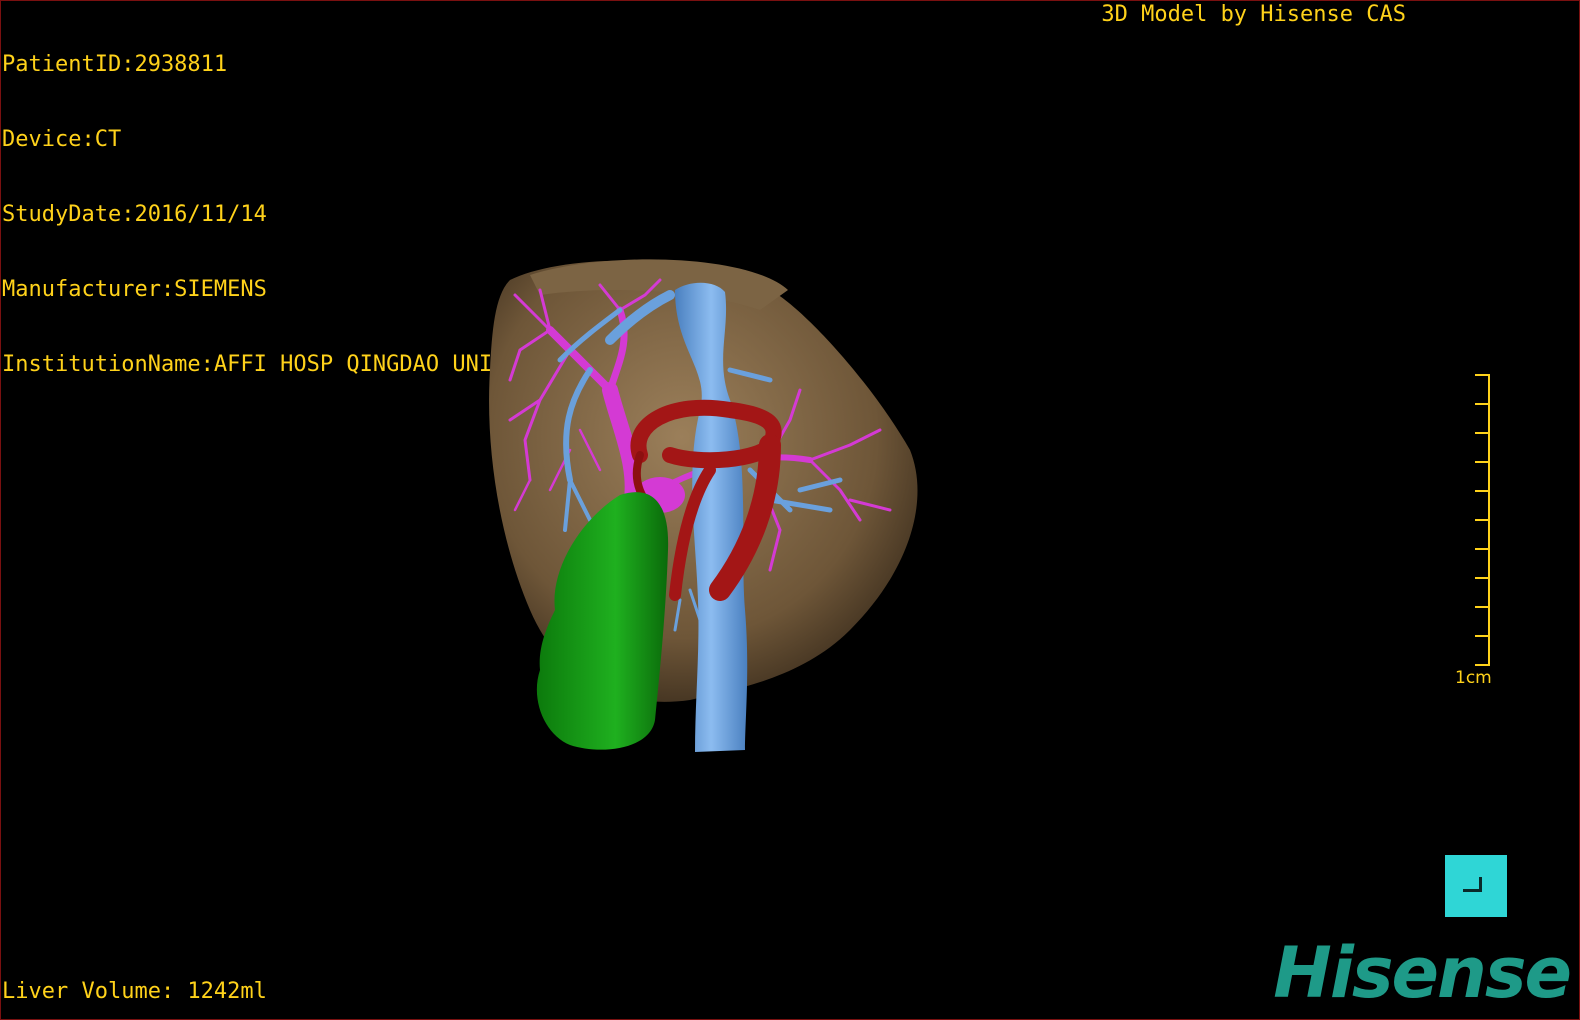 The height and width of the screenshot is (1020, 1580). Describe the element at coordinates (1472, 884) in the screenshot. I see `corner-fit-icon` at that location.